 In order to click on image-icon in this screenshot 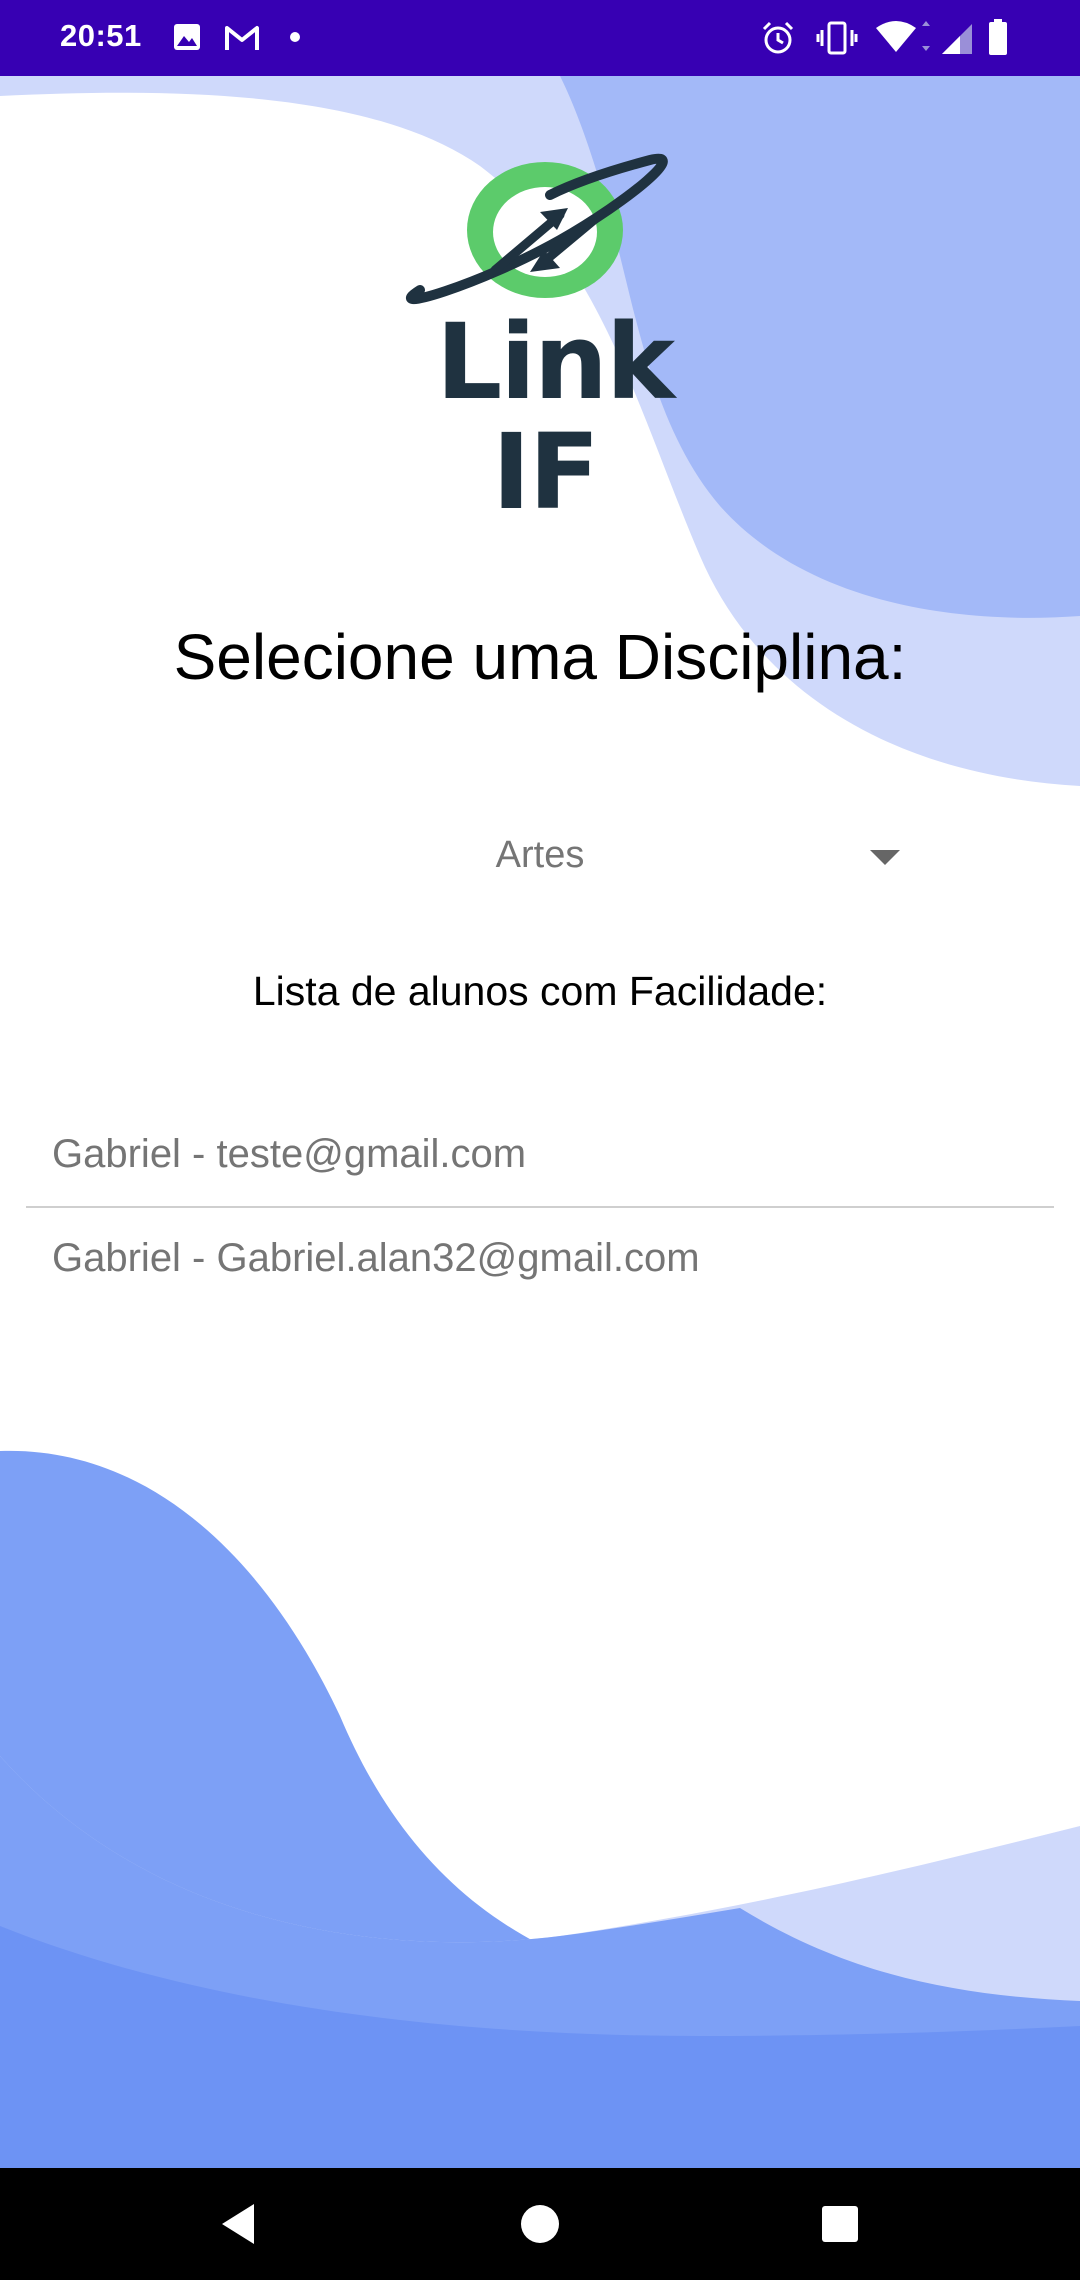, I will do `click(187, 37)`.